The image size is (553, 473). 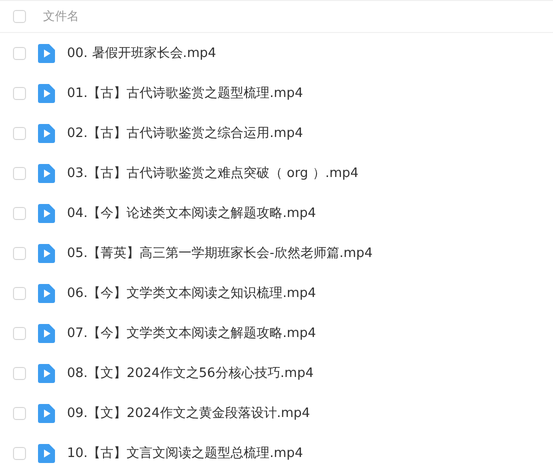 What do you see at coordinates (185, 453) in the screenshot?
I see `file-name: 10.【古】文言文阅读之题型总梳理.mp4` at bounding box center [185, 453].